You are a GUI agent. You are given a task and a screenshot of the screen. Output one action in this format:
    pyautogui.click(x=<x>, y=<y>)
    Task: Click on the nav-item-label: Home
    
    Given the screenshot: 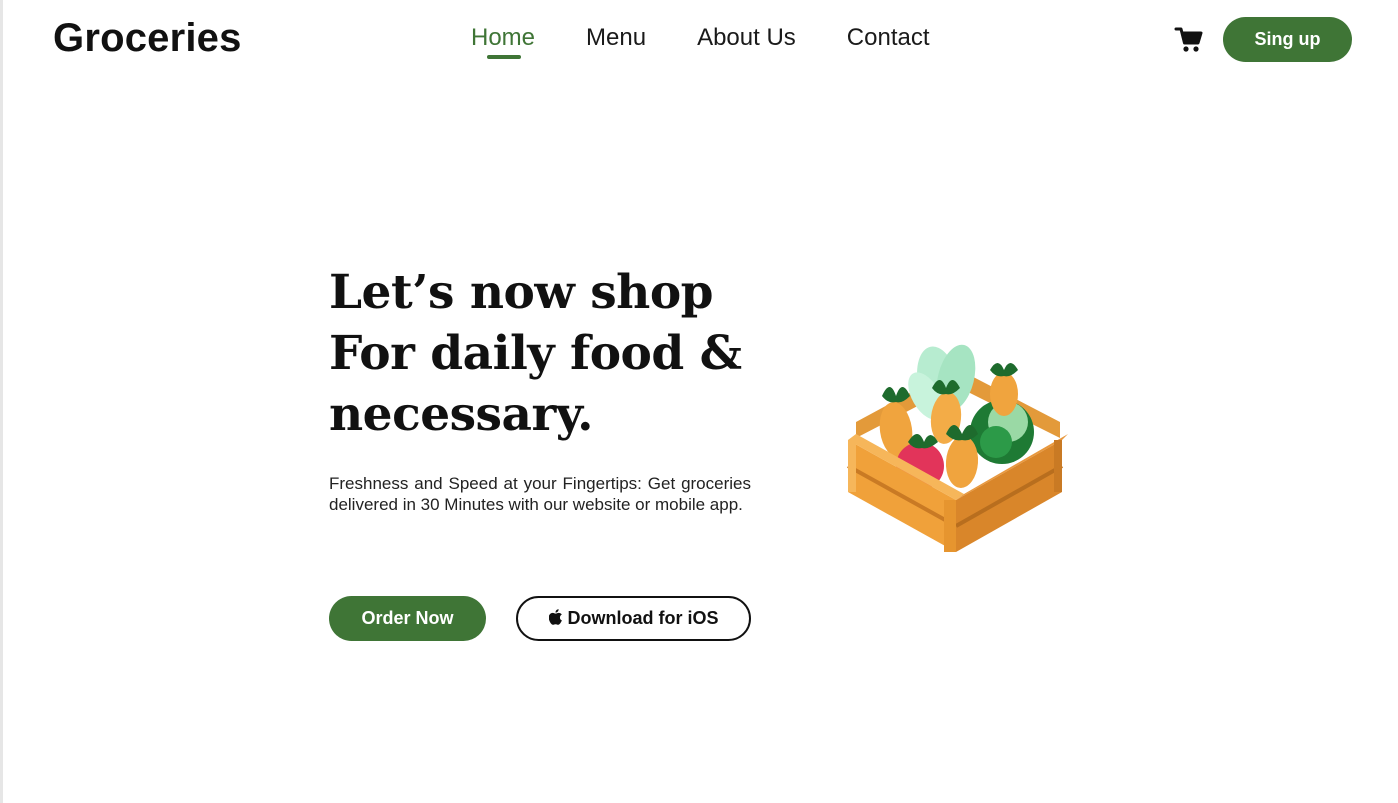 What is the action you would take?
    pyautogui.click(x=503, y=37)
    